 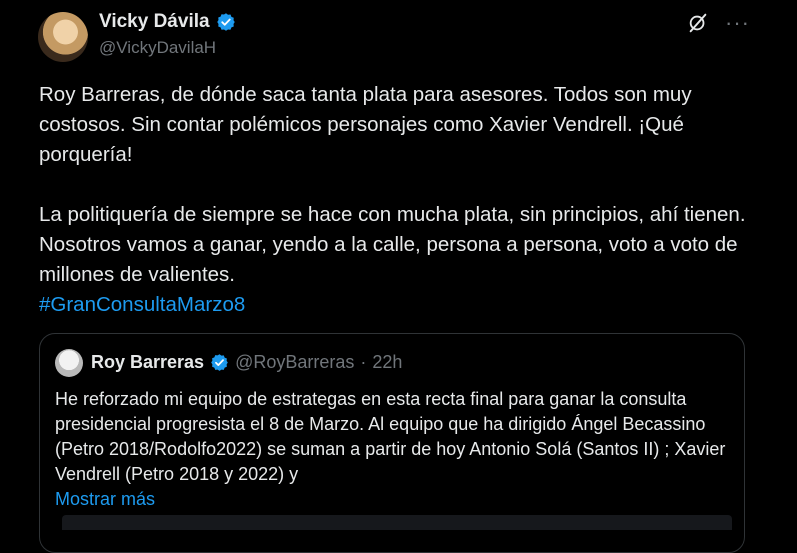 I want to click on author-name-row: Vicky Dávila, so click(x=167, y=22).